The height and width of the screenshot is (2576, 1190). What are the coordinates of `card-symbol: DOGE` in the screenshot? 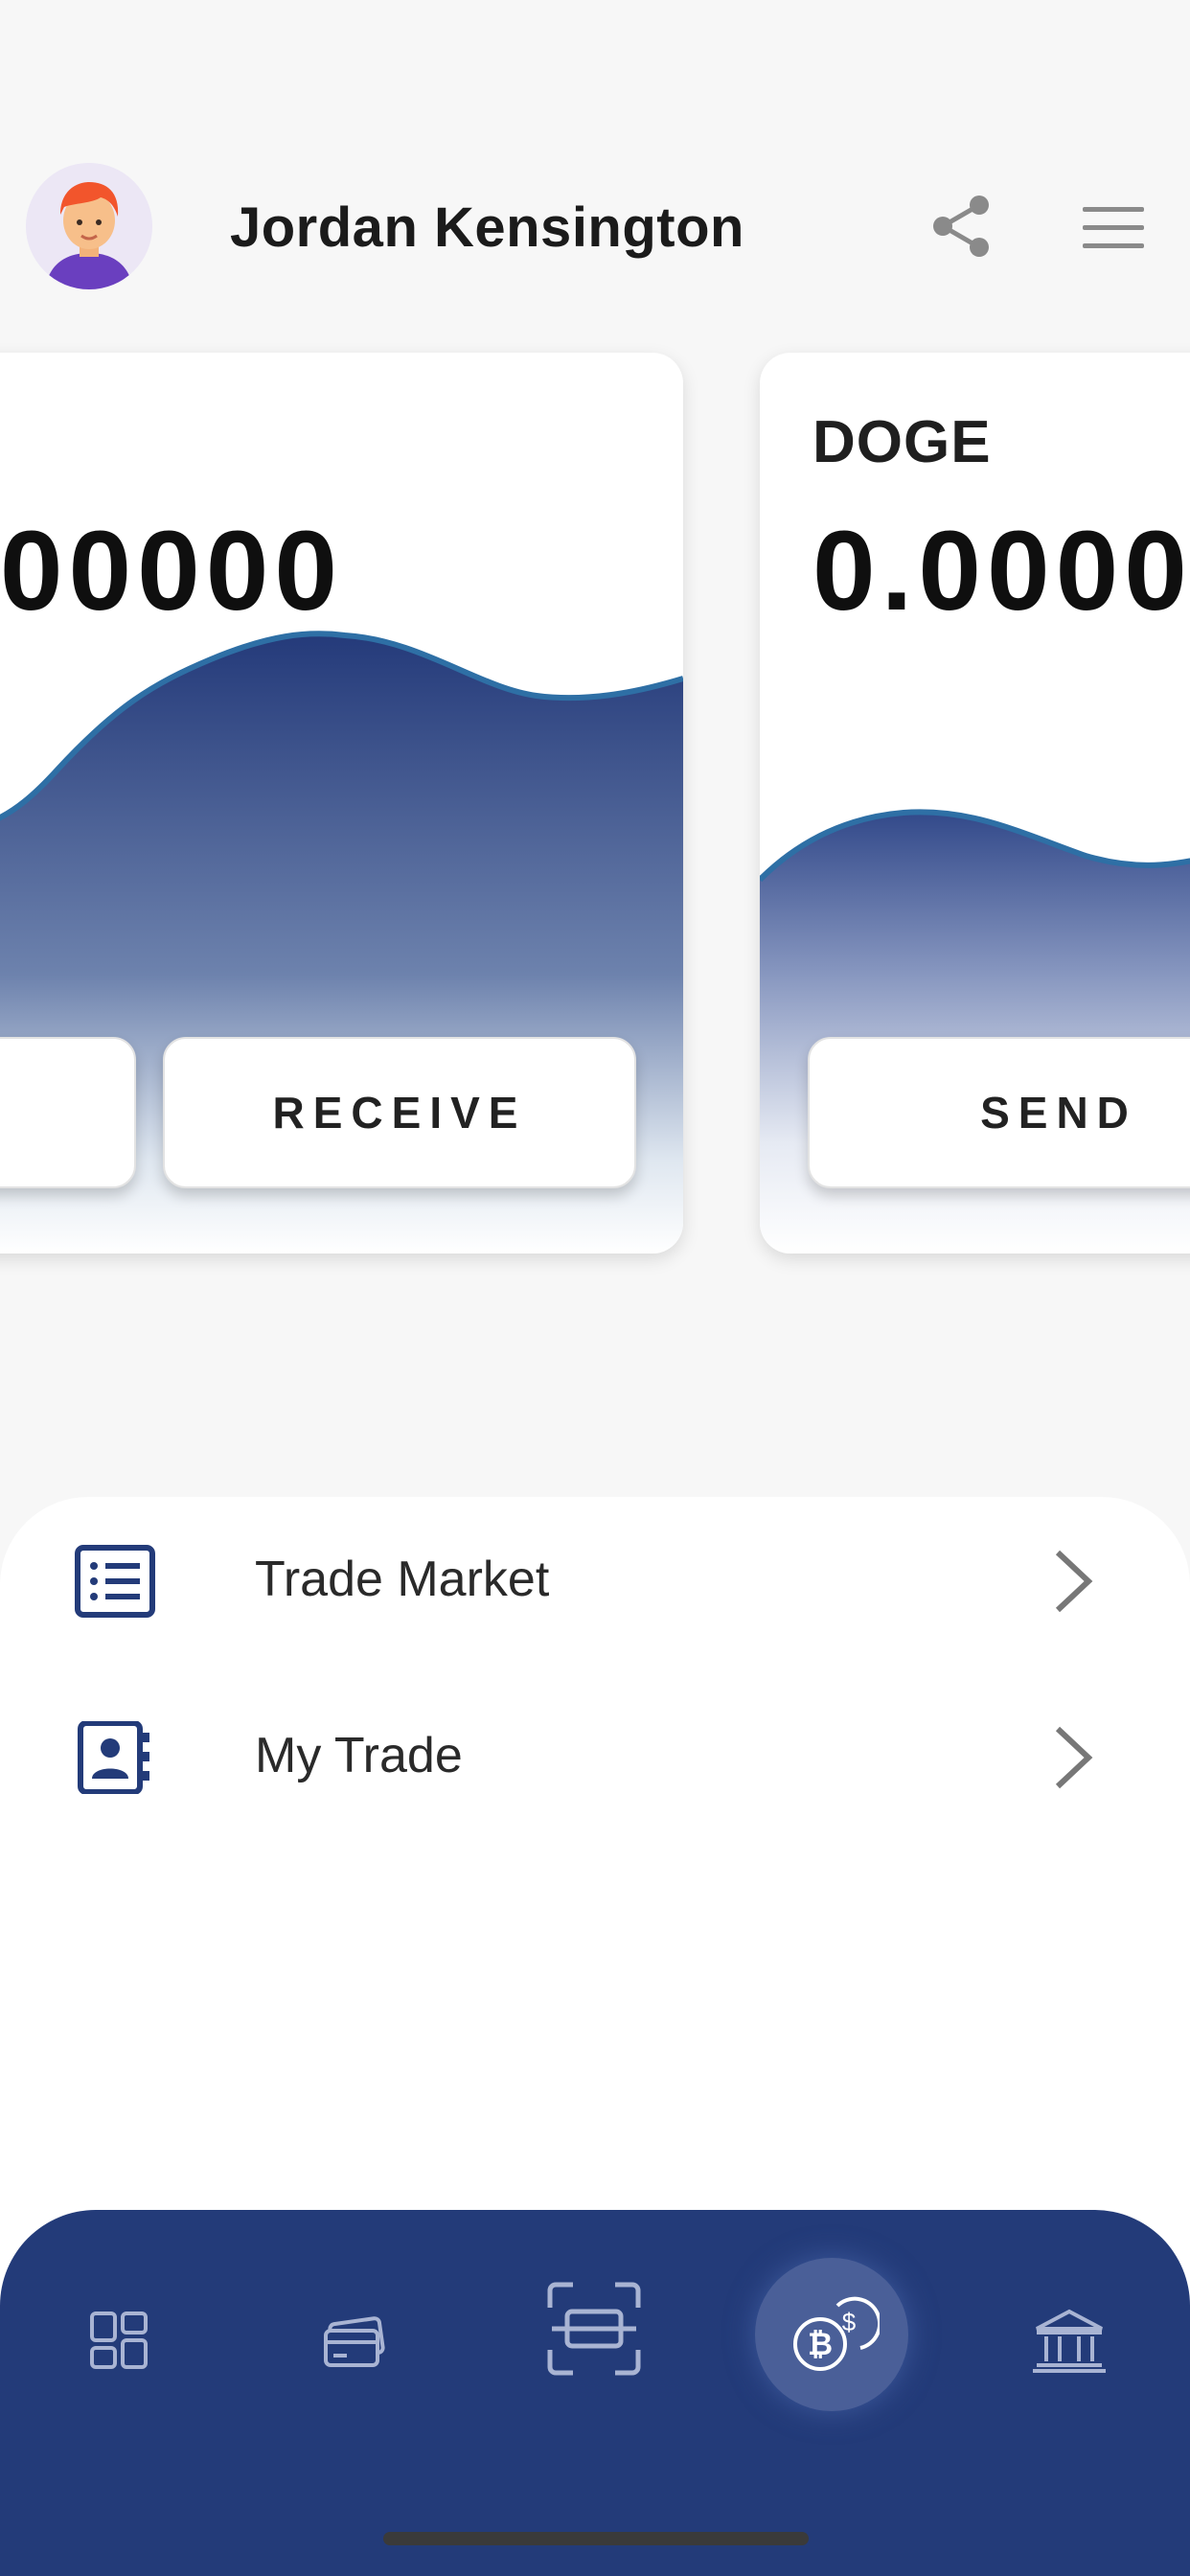 It's located at (902, 442).